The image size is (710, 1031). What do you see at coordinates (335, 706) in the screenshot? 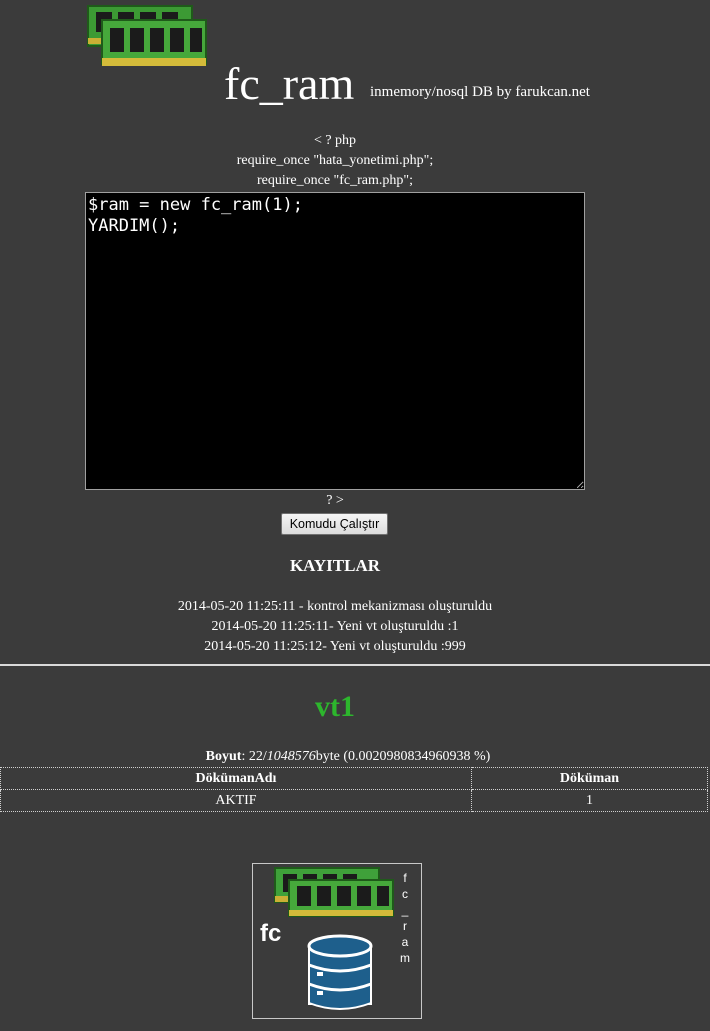
I see `database-name: vt1` at bounding box center [335, 706].